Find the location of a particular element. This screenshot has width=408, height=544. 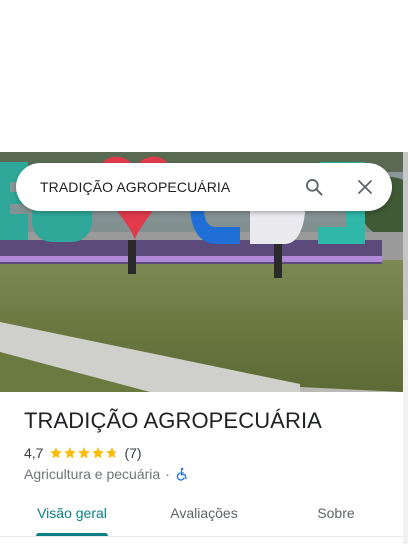

search-button is located at coordinates (314, 187).